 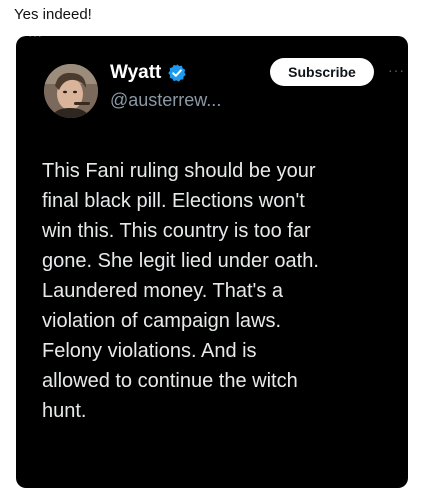 I want to click on avatar, so click(x=71, y=91).